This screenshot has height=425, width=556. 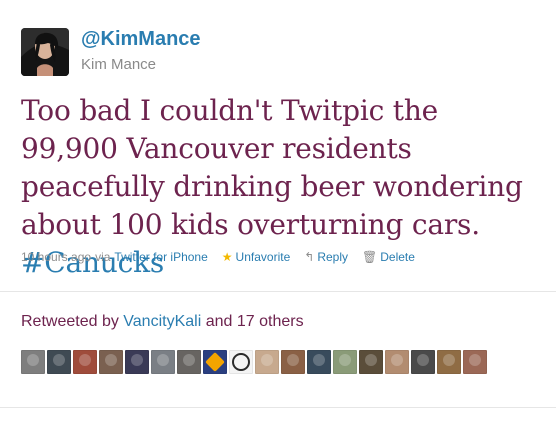 What do you see at coordinates (370, 257) in the screenshot?
I see `trash-icon: 🗑` at bounding box center [370, 257].